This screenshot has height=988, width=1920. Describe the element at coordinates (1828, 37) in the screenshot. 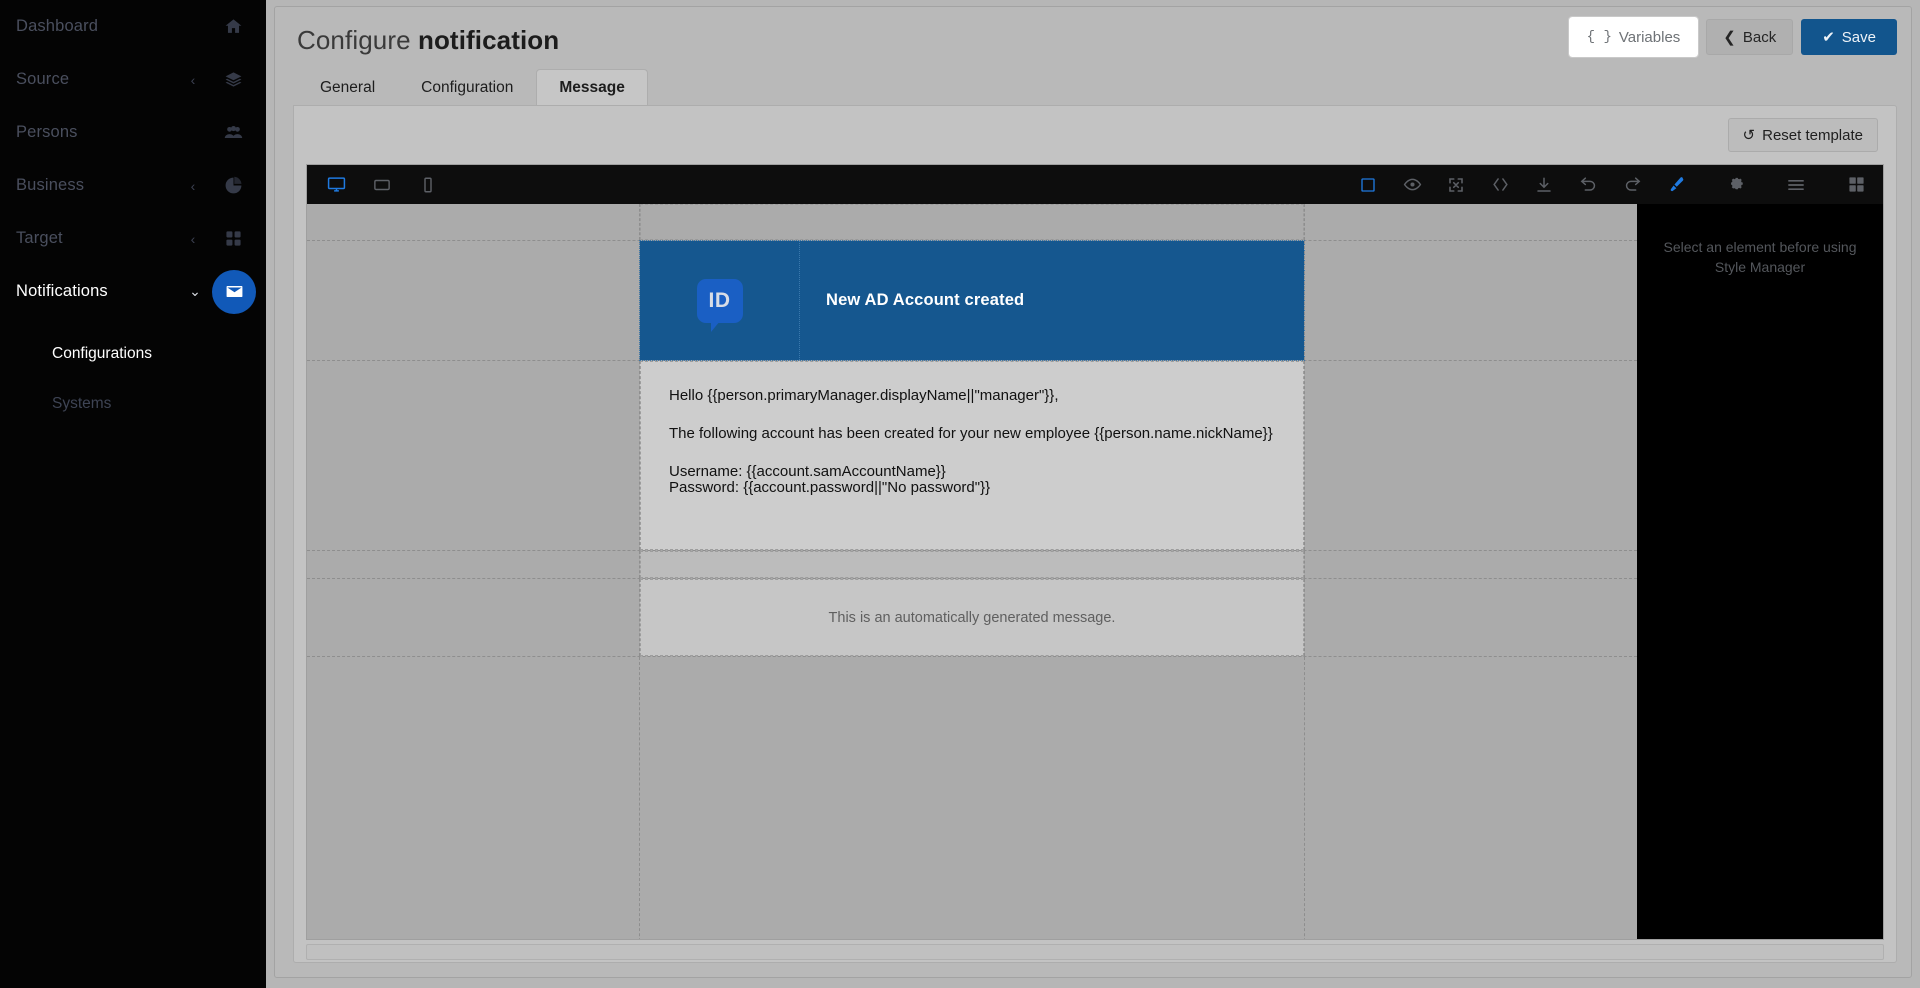

I see `check-icon: ✔` at that location.